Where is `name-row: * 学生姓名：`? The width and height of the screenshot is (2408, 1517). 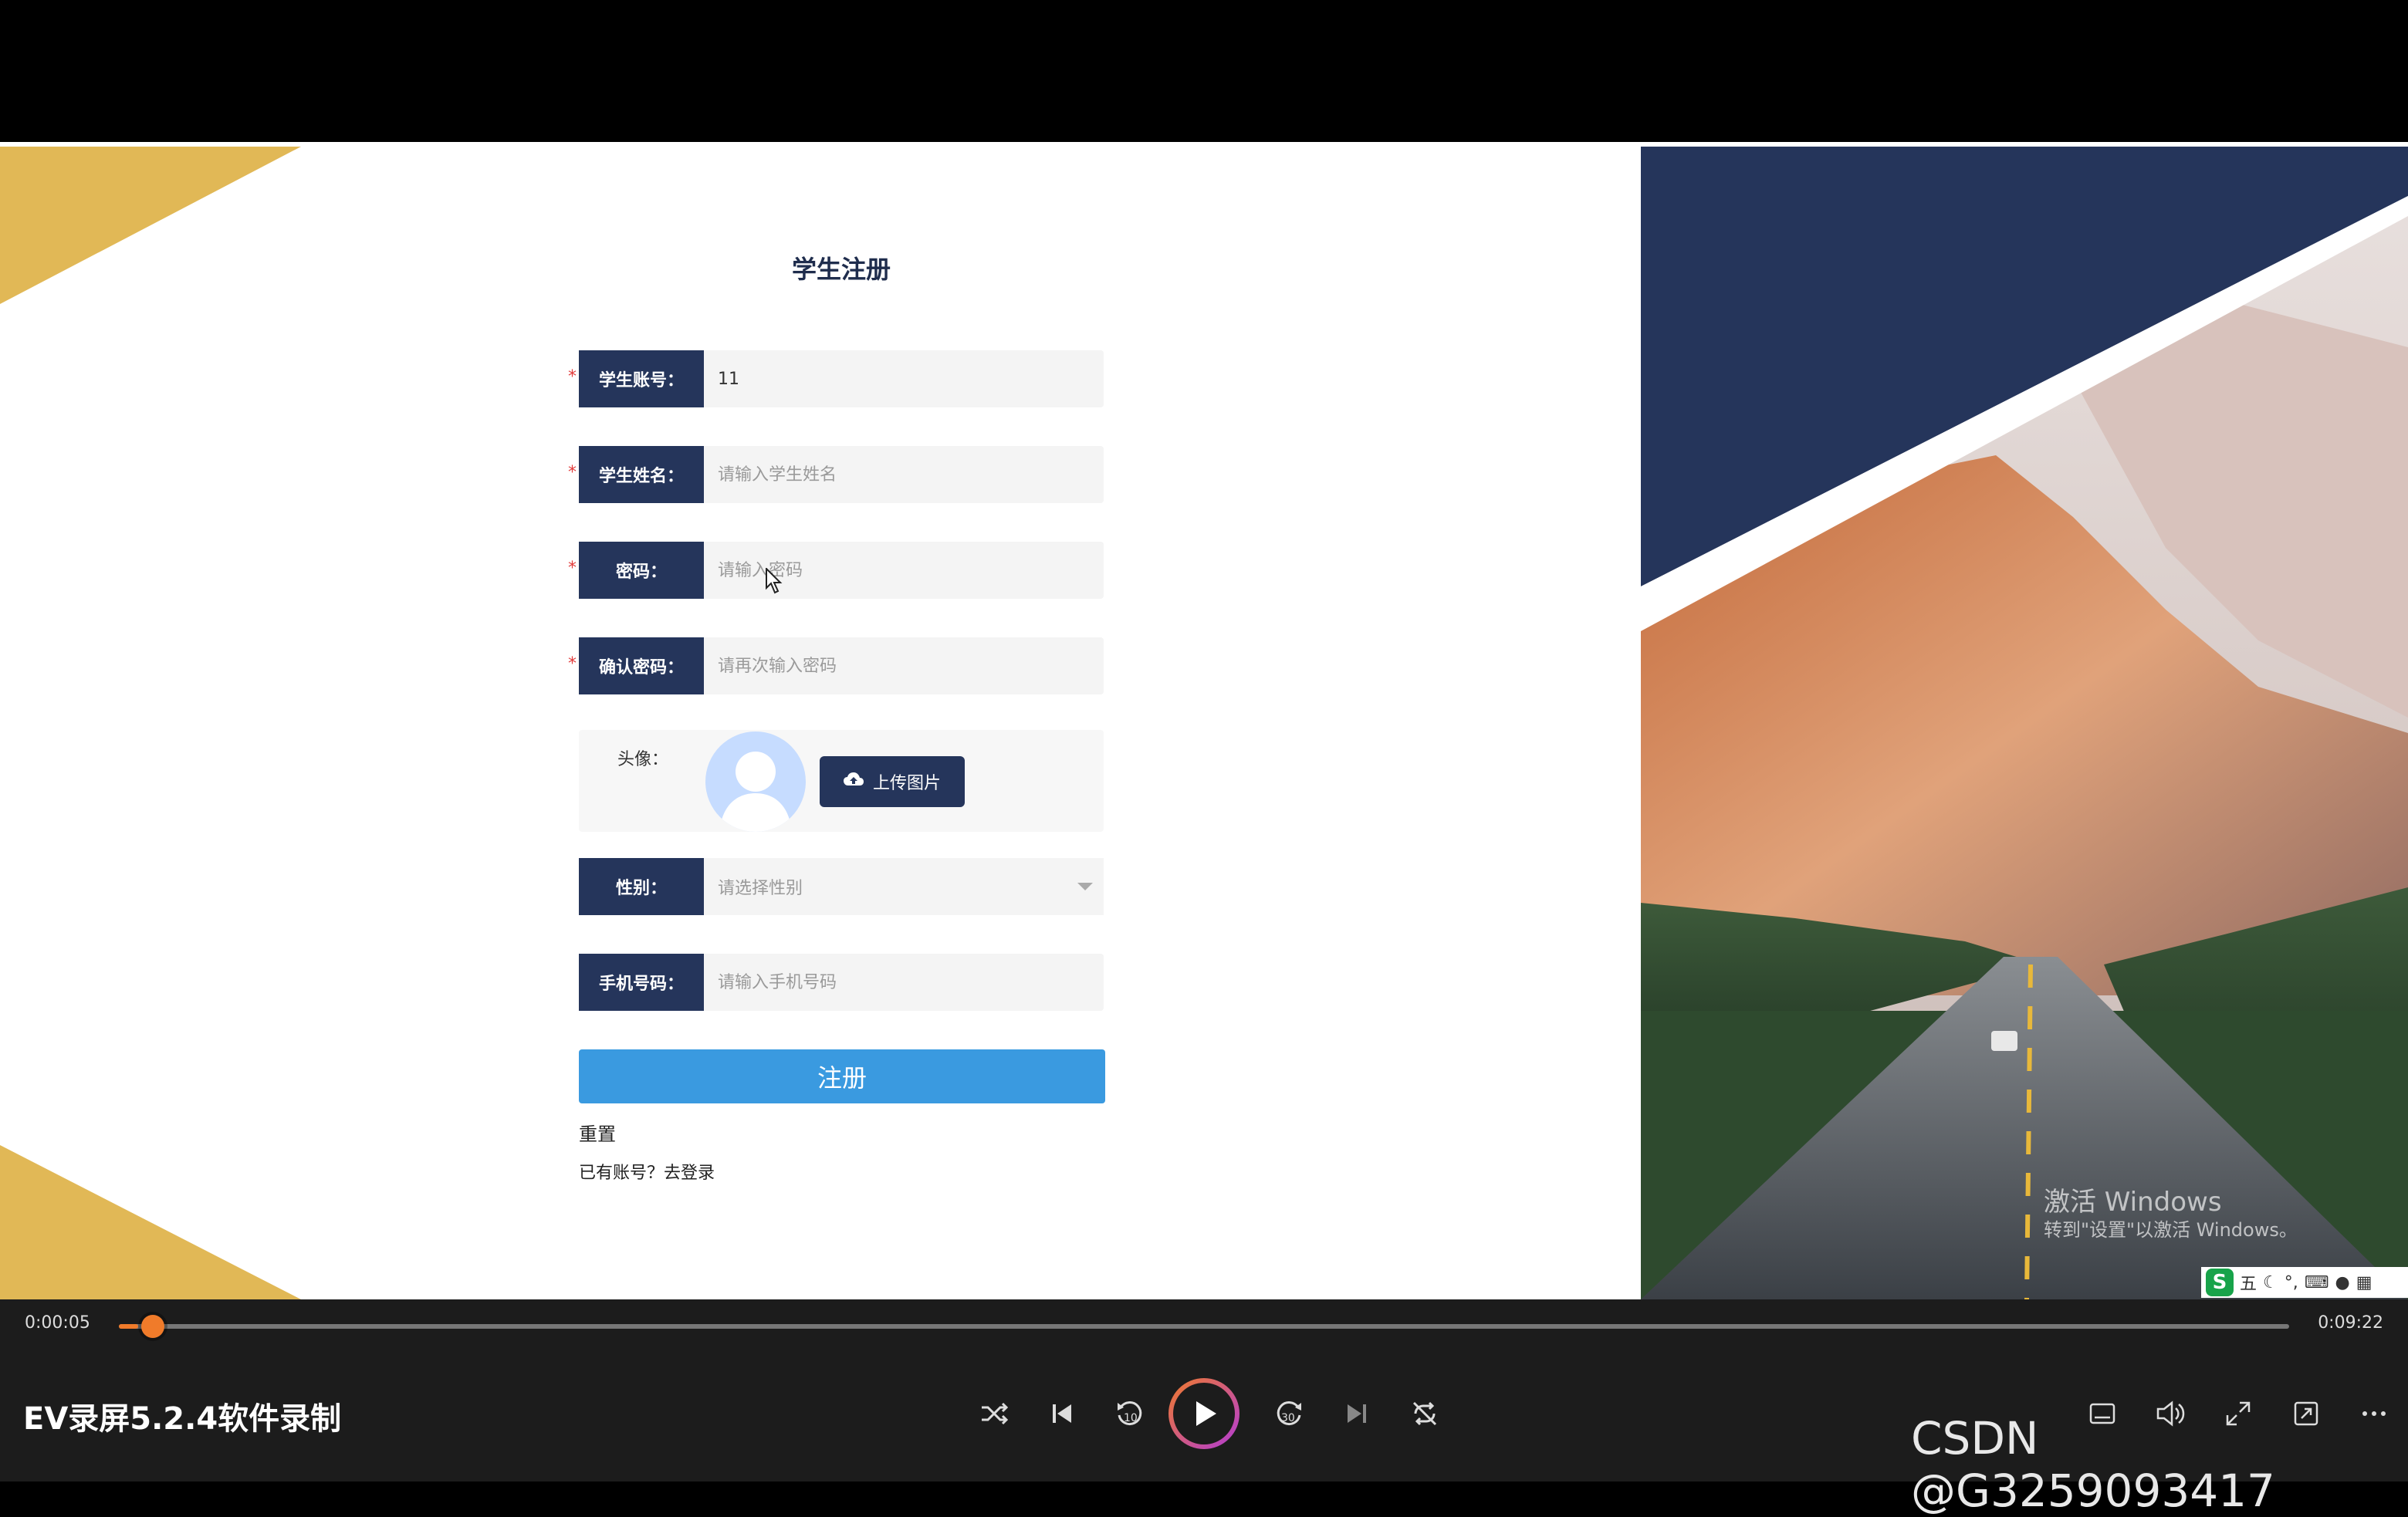
name-row: * 学生姓名： is located at coordinates (836, 474).